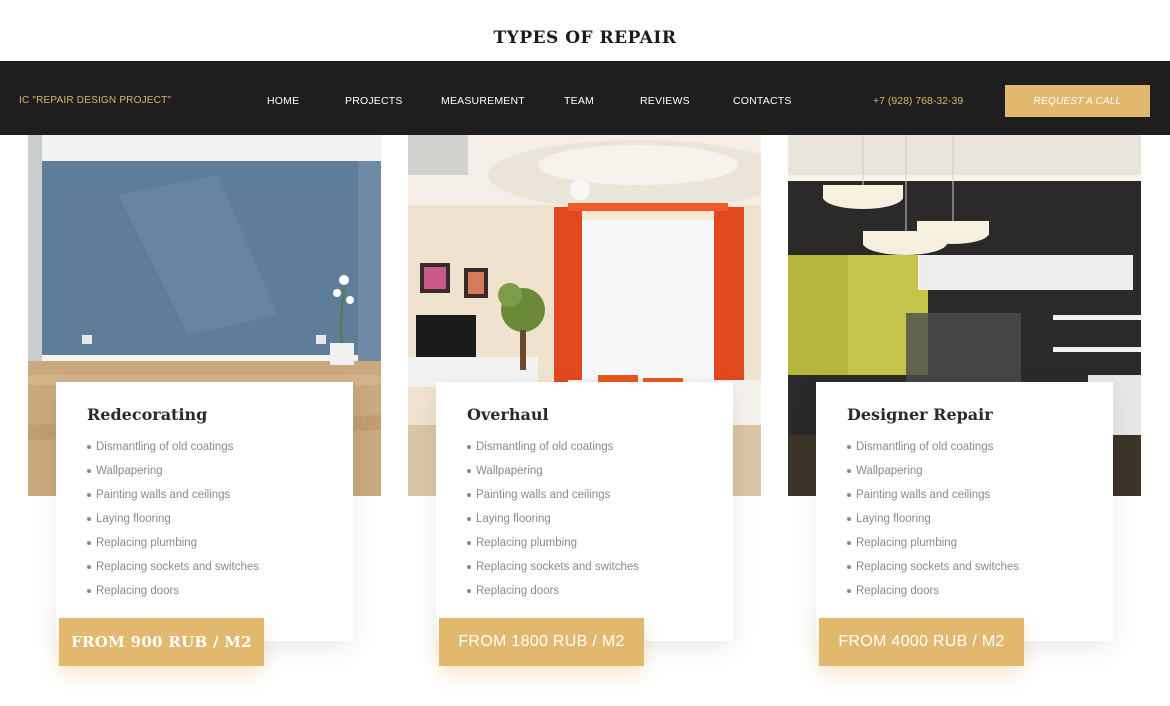 The height and width of the screenshot is (706, 1170). I want to click on card-title: Overhaul, so click(508, 414).